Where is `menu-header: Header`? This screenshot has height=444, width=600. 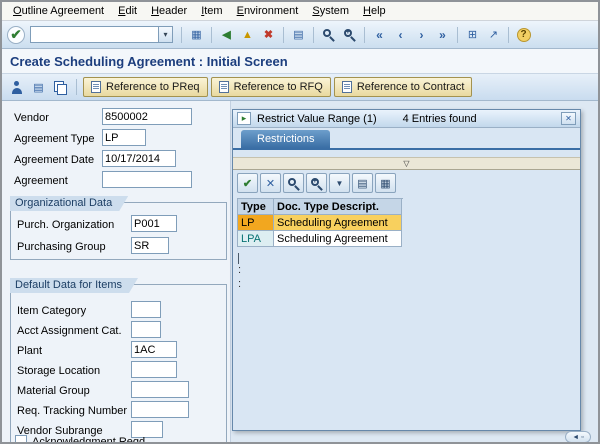 menu-header: Header is located at coordinates (169, 11).